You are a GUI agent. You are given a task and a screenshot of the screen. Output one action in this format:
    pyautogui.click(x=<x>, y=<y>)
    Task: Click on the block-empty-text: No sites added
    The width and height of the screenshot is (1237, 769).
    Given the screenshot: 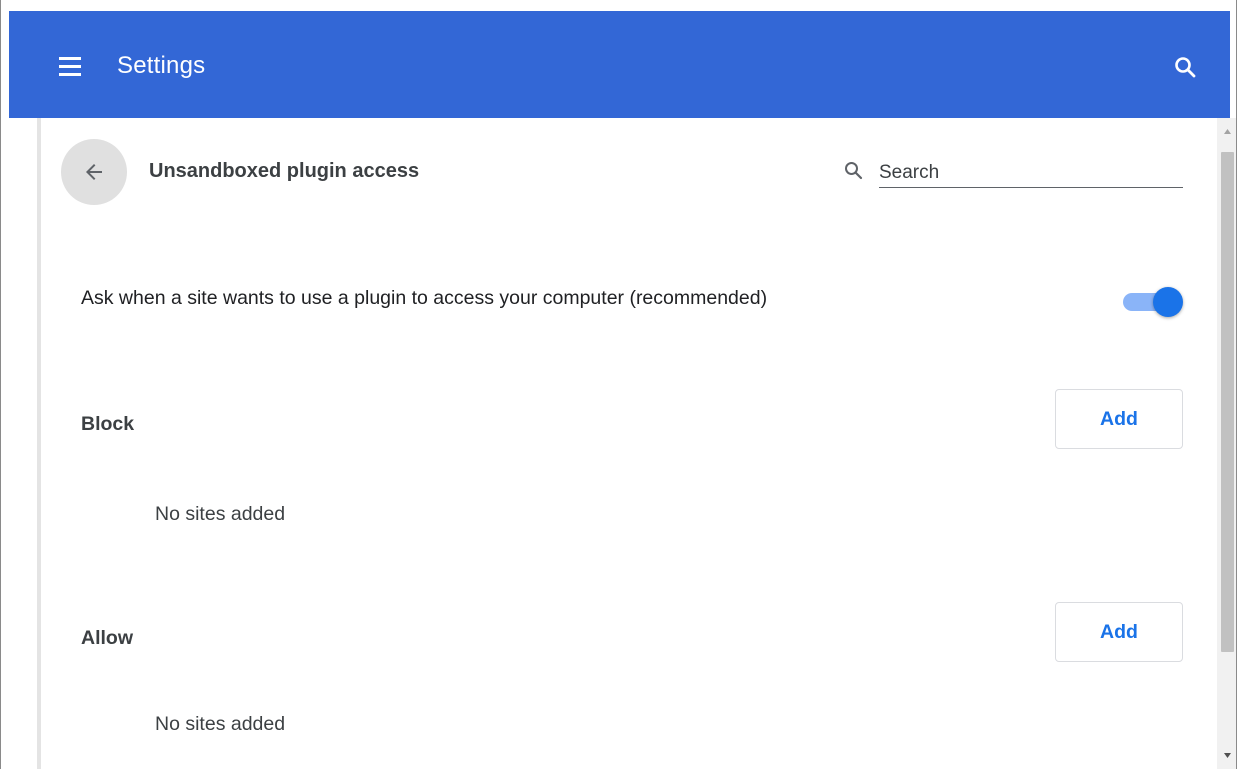 What is the action you would take?
    pyautogui.click(x=220, y=514)
    